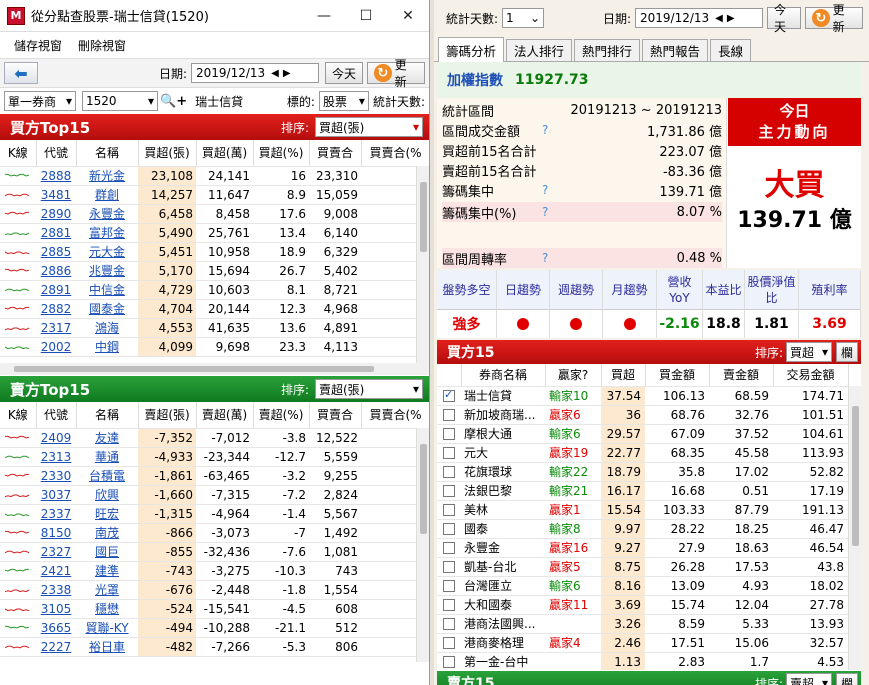 The height and width of the screenshot is (685, 869). What do you see at coordinates (107, 347) in the screenshot?
I see `stock-name-link: 中鋼` at bounding box center [107, 347].